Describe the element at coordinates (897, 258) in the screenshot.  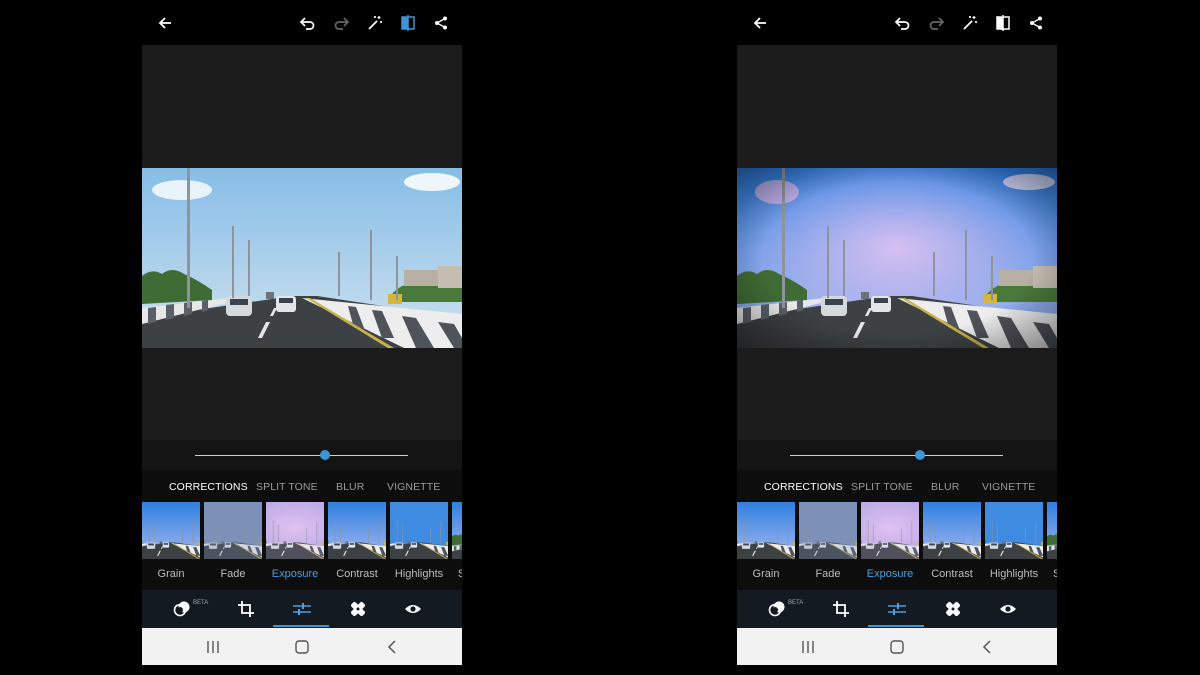
I see `photo-edited` at that location.